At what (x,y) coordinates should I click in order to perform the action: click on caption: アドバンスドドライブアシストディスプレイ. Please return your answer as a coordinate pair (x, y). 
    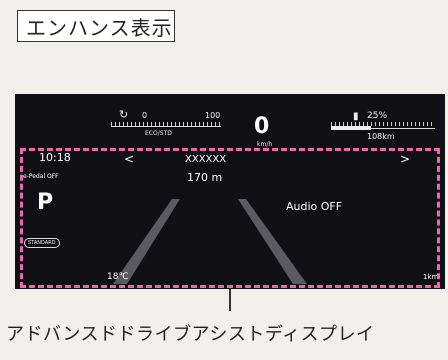
    Looking at the image, I should click on (190, 334).